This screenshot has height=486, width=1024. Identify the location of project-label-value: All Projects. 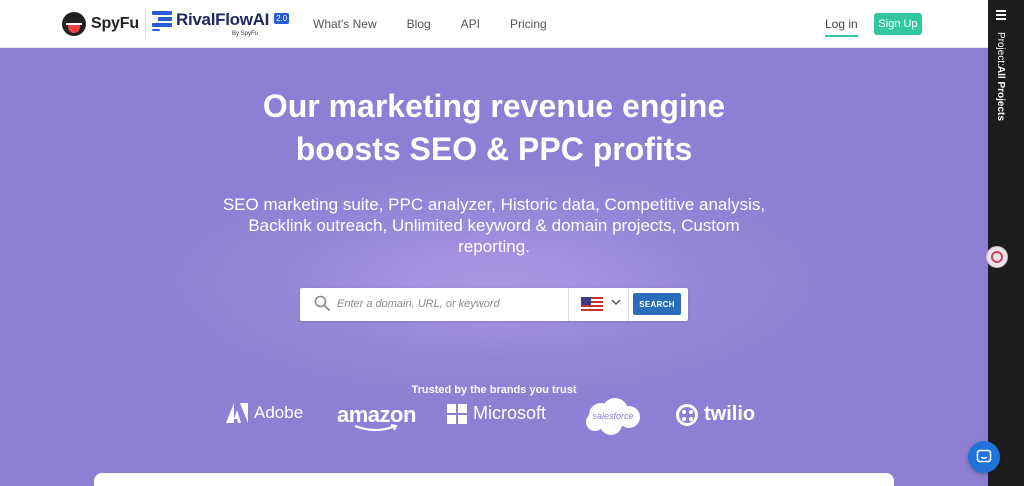
(1000, 93).